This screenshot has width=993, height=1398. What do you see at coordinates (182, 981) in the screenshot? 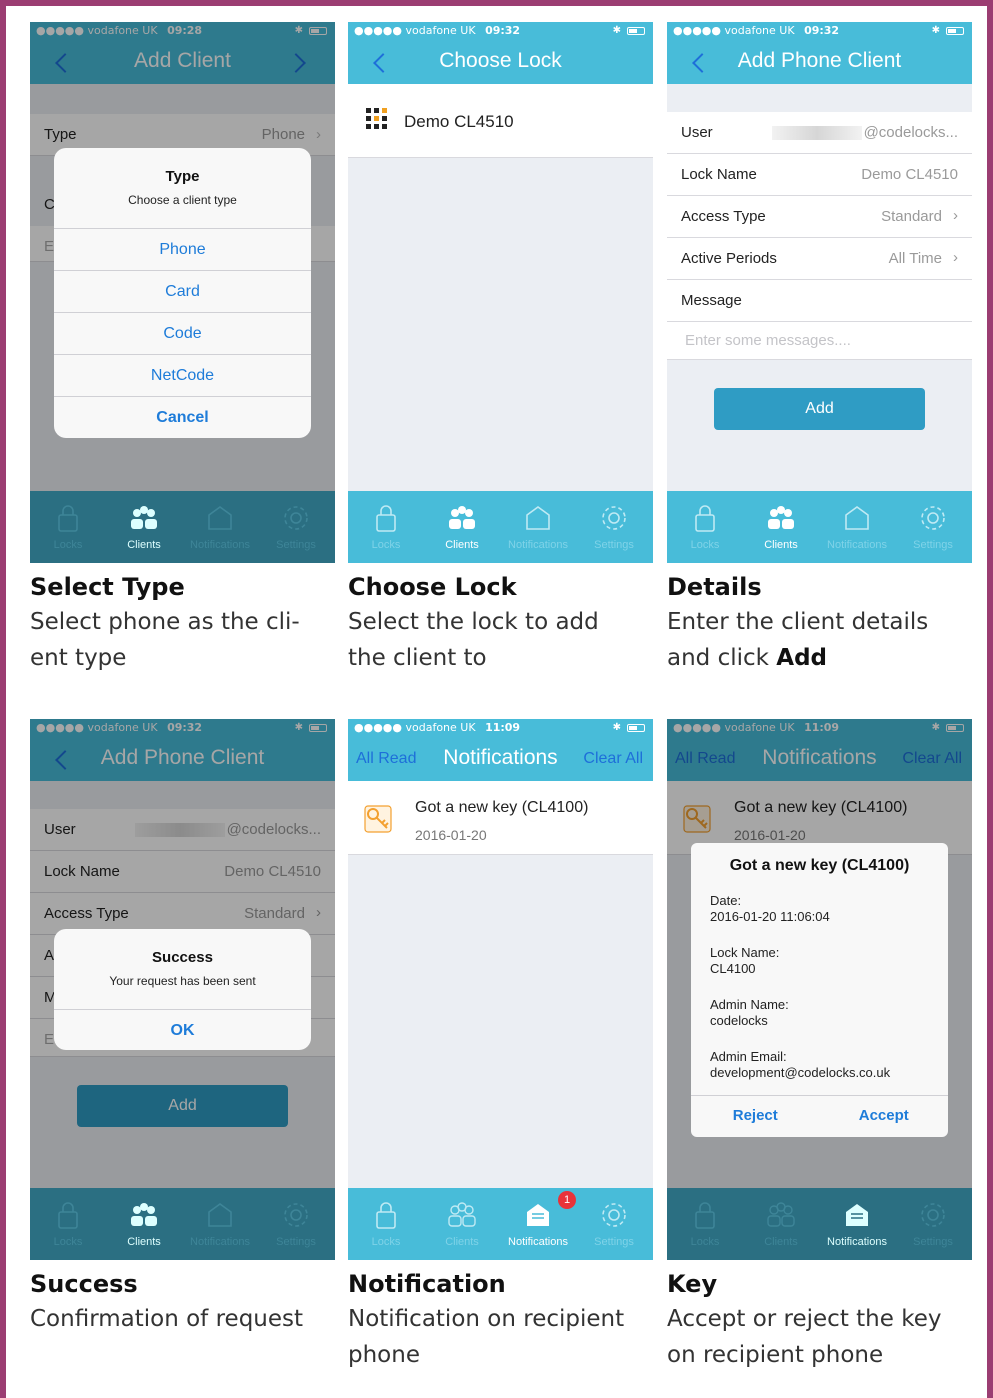
I see `alert-message: Your request has been sent` at bounding box center [182, 981].